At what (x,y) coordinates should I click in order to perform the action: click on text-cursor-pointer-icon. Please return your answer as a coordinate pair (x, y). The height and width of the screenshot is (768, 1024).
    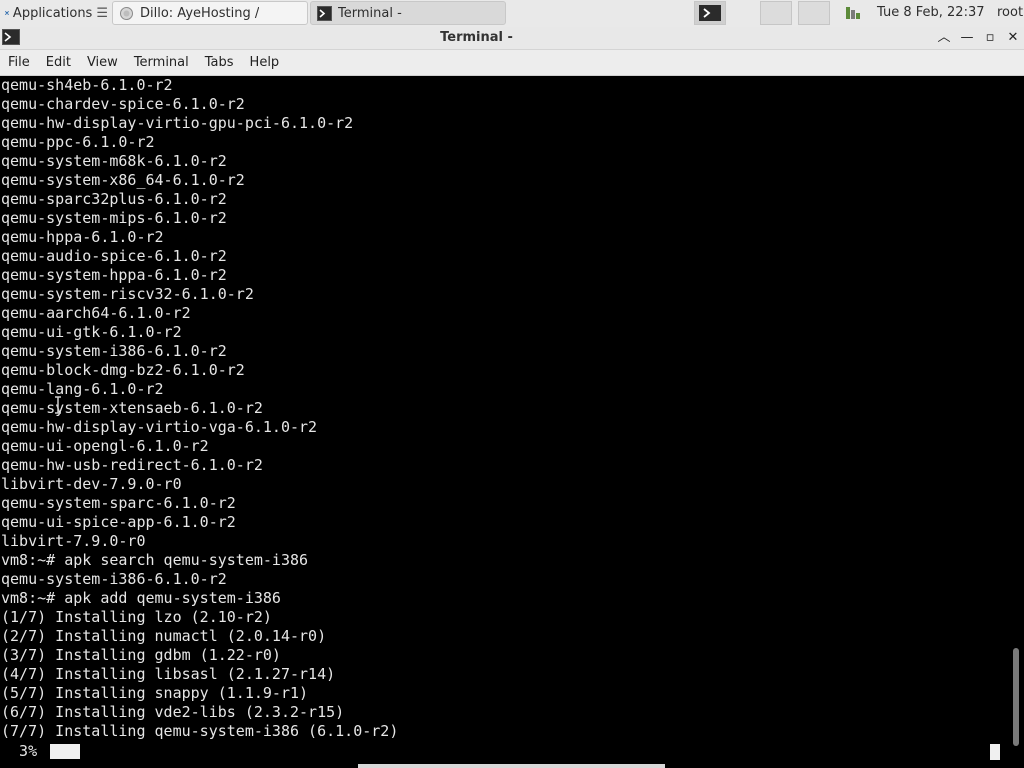
    Looking at the image, I should click on (58, 405).